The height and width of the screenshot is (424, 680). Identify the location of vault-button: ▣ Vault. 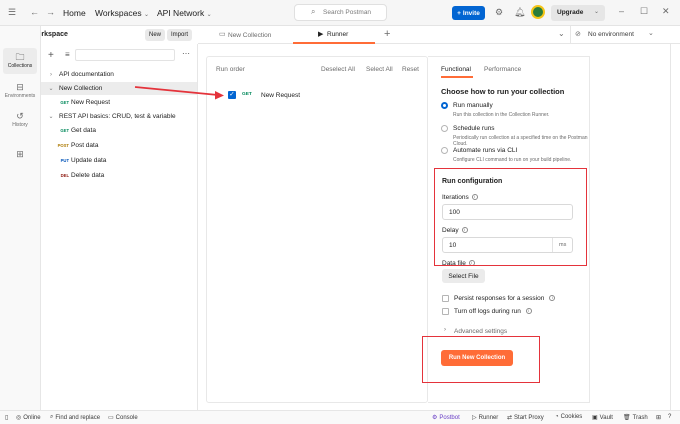
(602, 418).